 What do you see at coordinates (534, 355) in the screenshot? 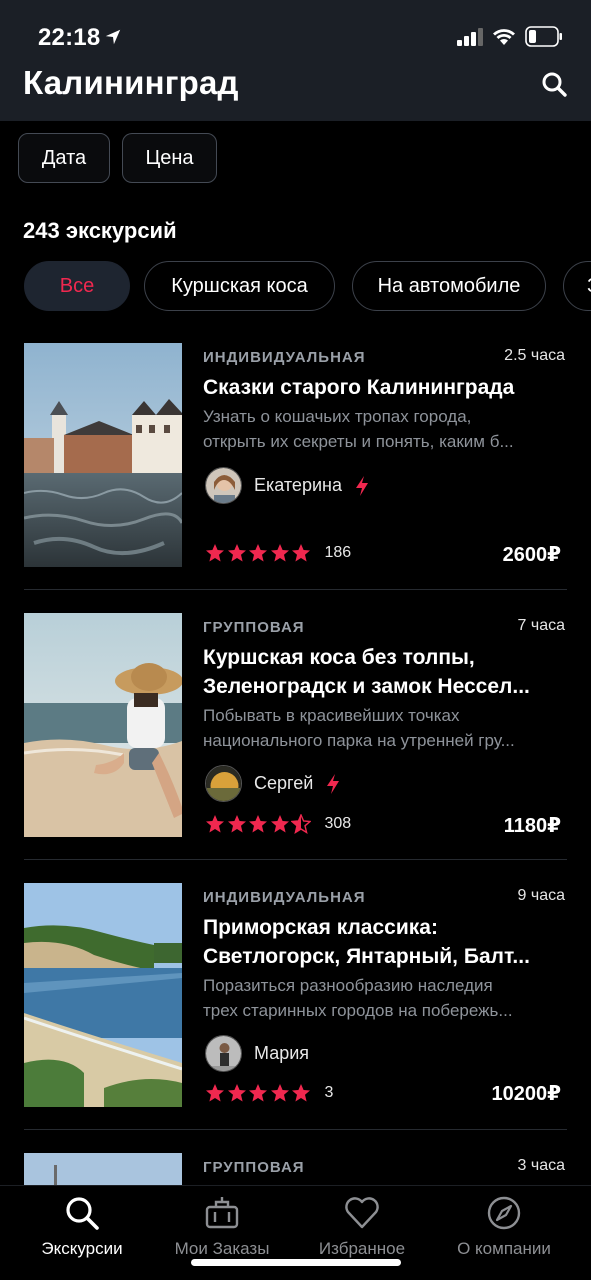
I see `tour-duration: 2.5 часа` at bounding box center [534, 355].